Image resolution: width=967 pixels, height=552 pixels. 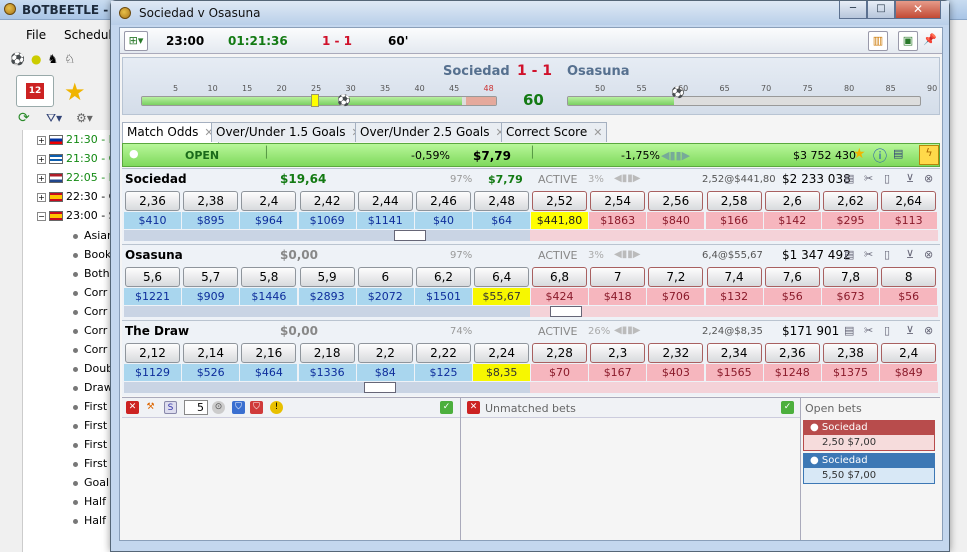 What do you see at coordinates (196, 407) in the screenshot?
I see `stake-stepper: 5` at bounding box center [196, 407].